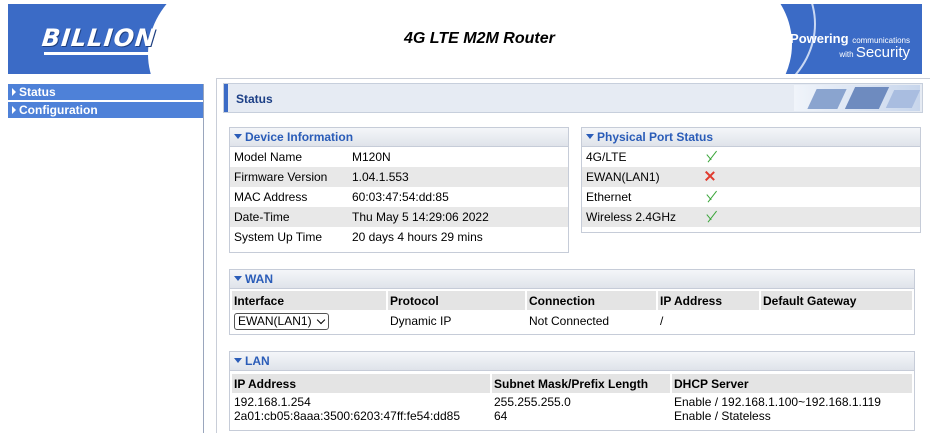  What do you see at coordinates (792, 383) in the screenshot?
I see `column-header: DHCP Server` at bounding box center [792, 383].